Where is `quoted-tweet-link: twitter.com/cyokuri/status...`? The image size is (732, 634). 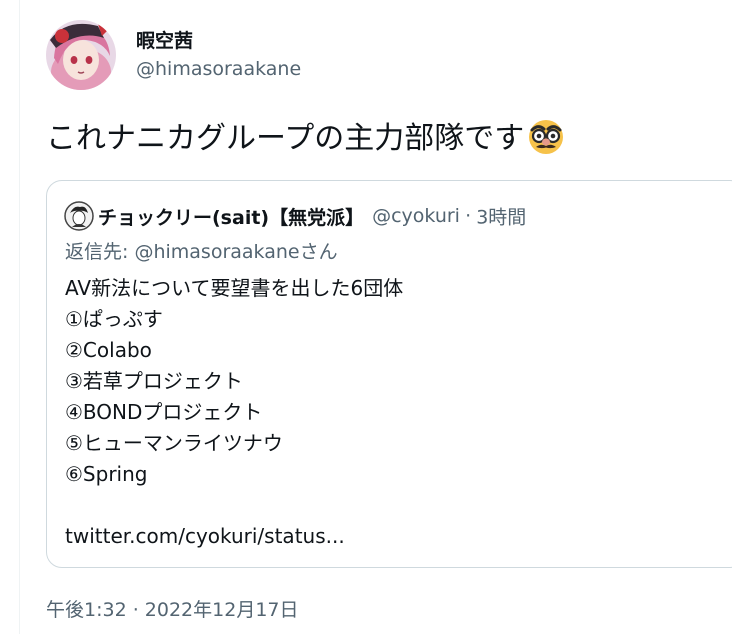 quoted-tweet-link: twitter.com/cyokuri/status... is located at coordinates (234, 536).